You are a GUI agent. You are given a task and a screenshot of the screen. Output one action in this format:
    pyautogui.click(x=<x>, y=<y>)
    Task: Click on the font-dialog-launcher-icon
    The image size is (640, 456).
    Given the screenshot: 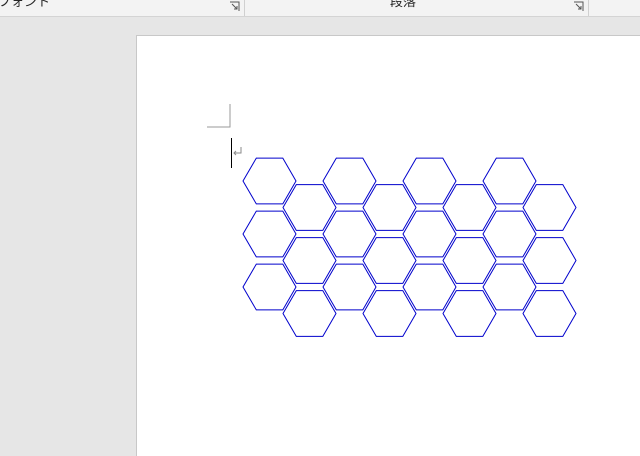 What is the action you would take?
    pyautogui.click(x=234, y=6)
    